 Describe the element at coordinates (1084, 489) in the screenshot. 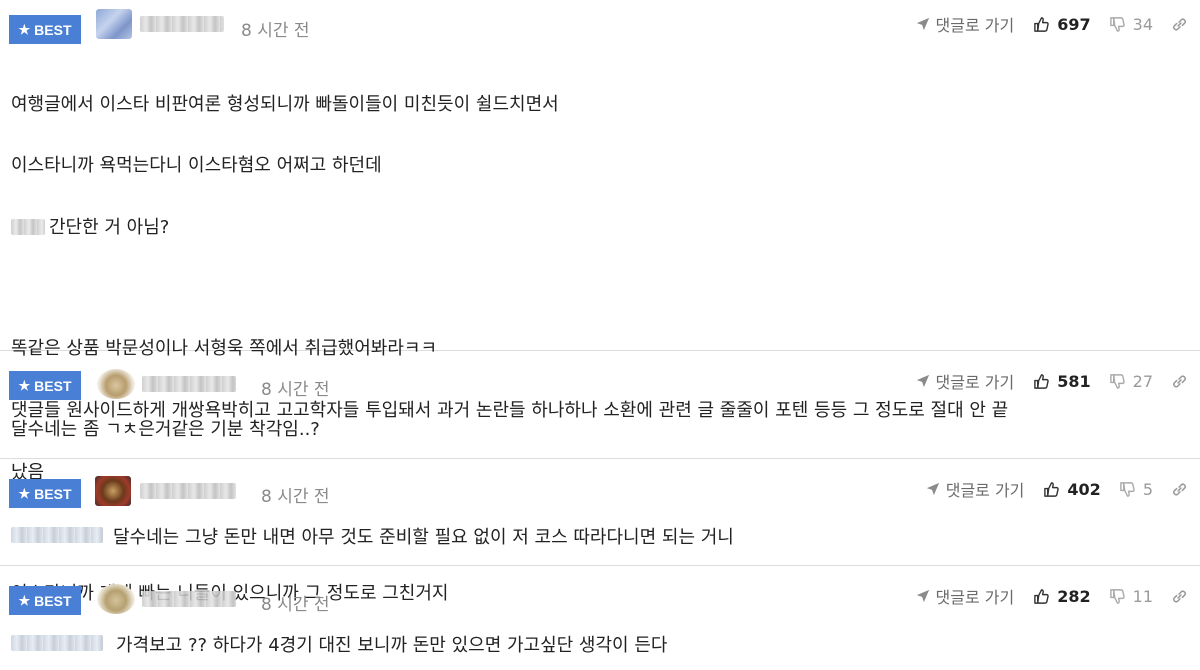

I see `like-count: 402` at that location.